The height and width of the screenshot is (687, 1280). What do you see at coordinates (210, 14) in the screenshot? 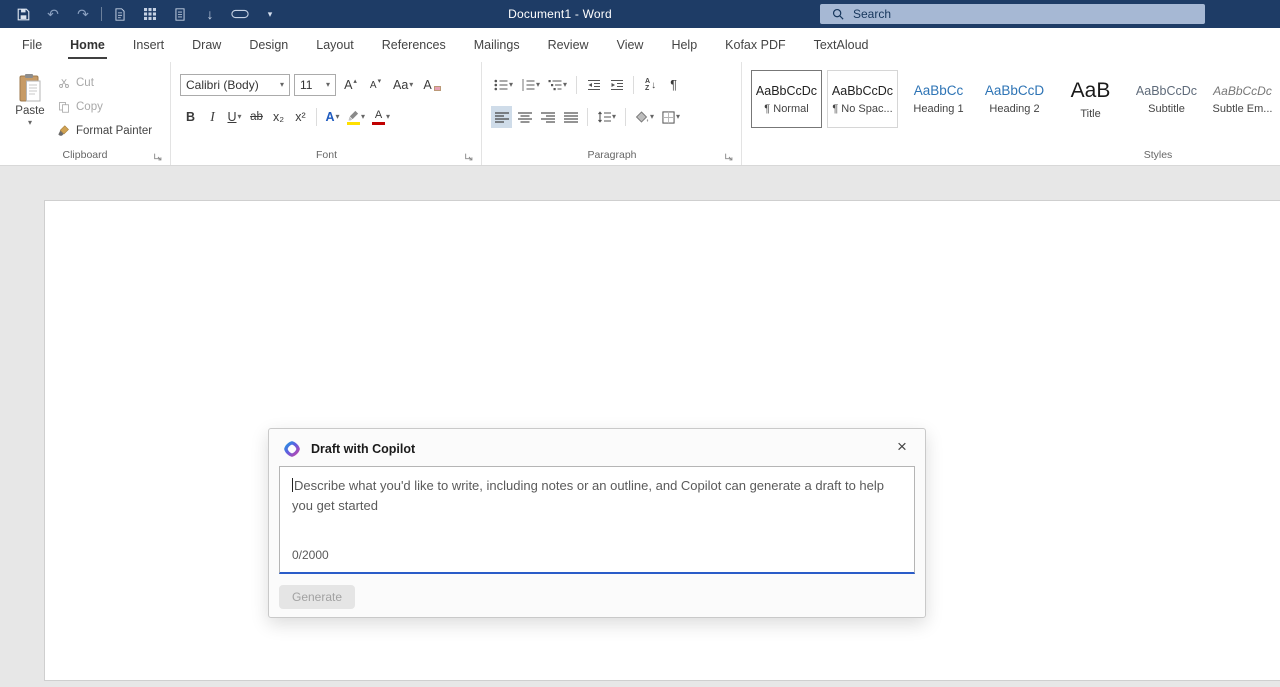
I see `qat-download-button: ↓` at bounding box center [210, 14].